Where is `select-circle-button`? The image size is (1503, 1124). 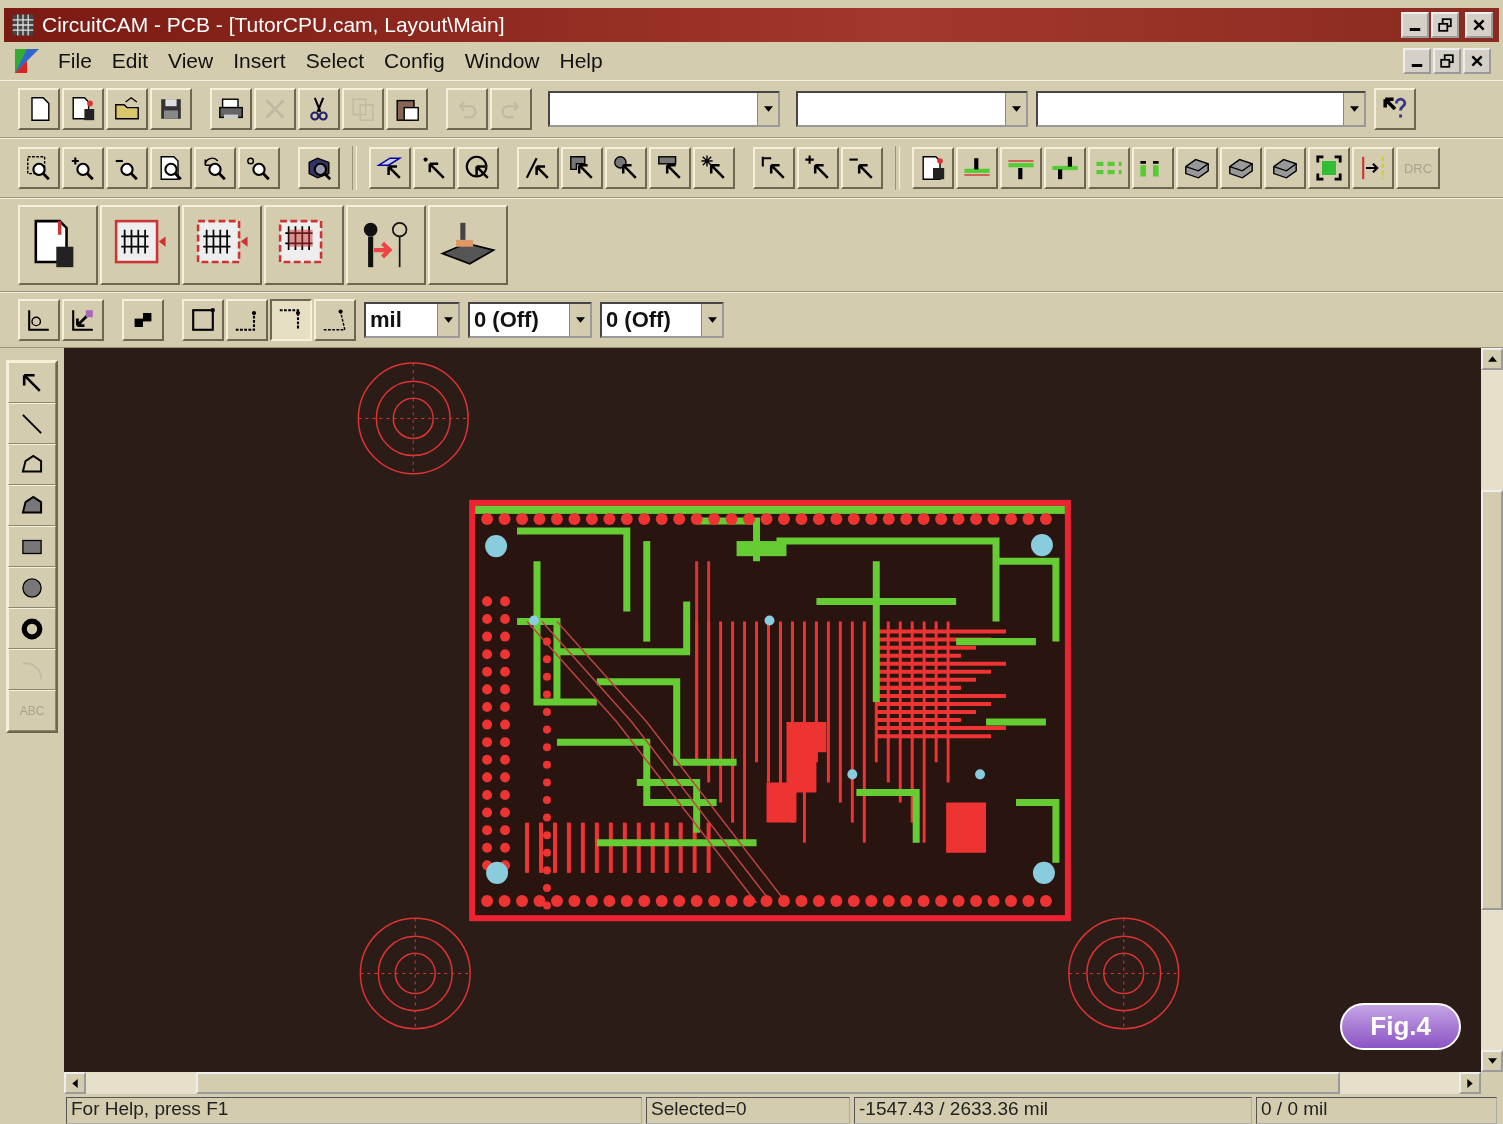
select-circle-button is located at coordinates (478, 168).